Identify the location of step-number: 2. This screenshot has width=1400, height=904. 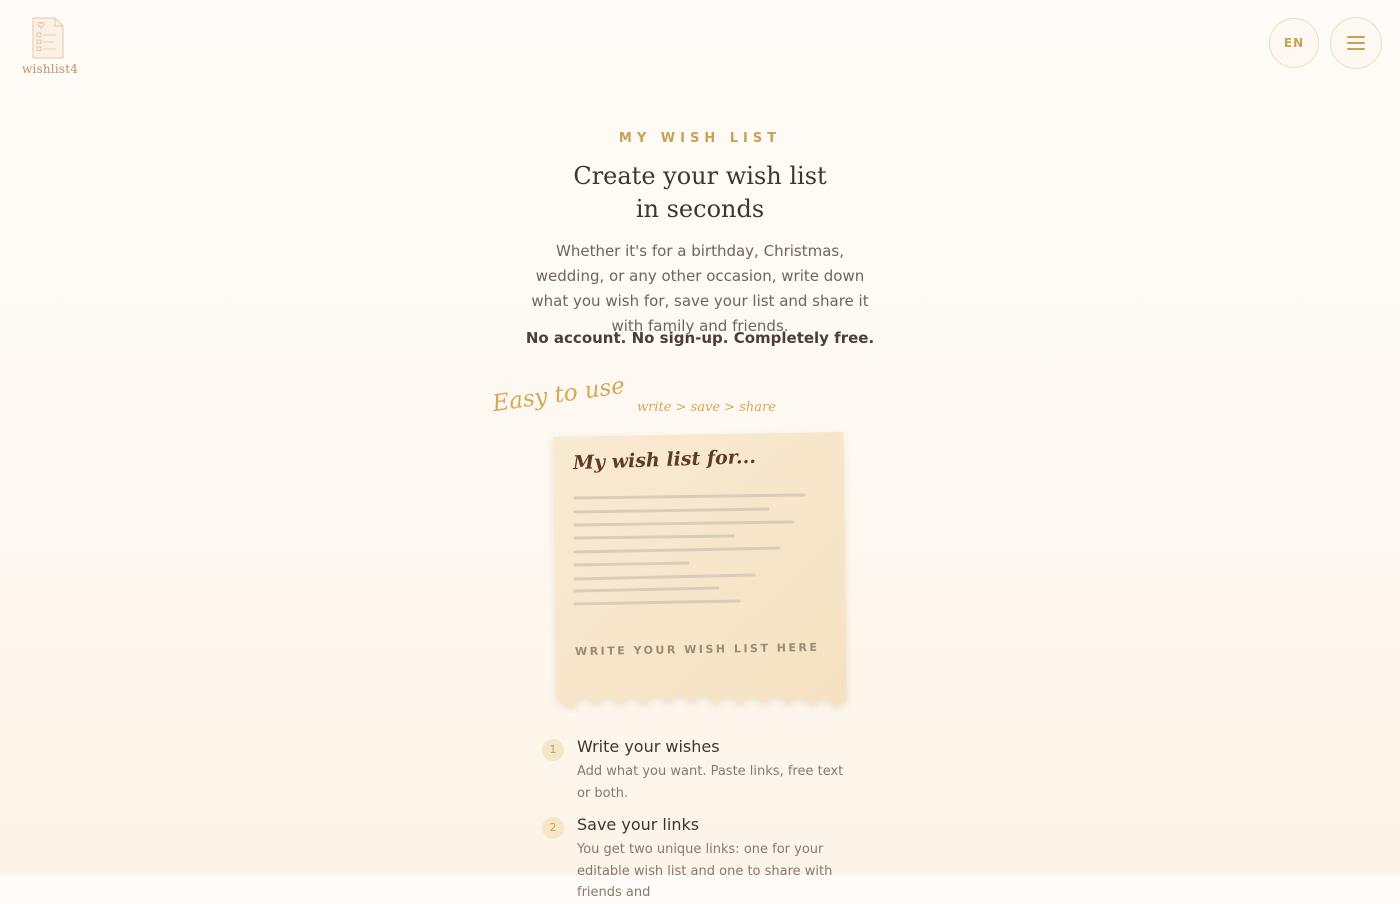
(553, 828).